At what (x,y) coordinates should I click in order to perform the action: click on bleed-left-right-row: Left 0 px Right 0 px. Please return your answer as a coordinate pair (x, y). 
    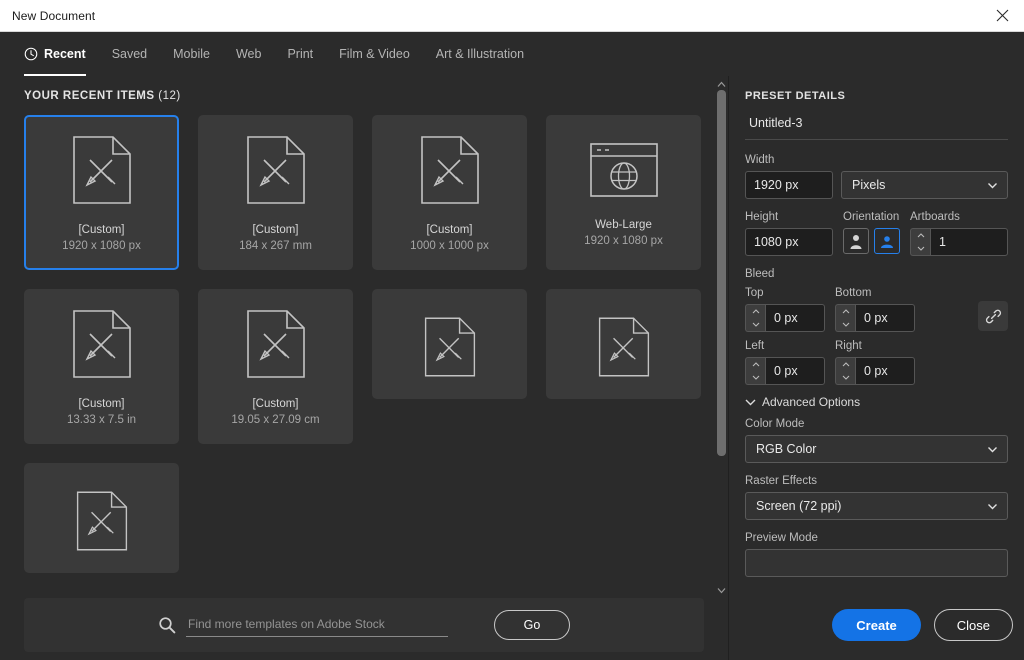
    Looking at the image, I should click on (856, 362).